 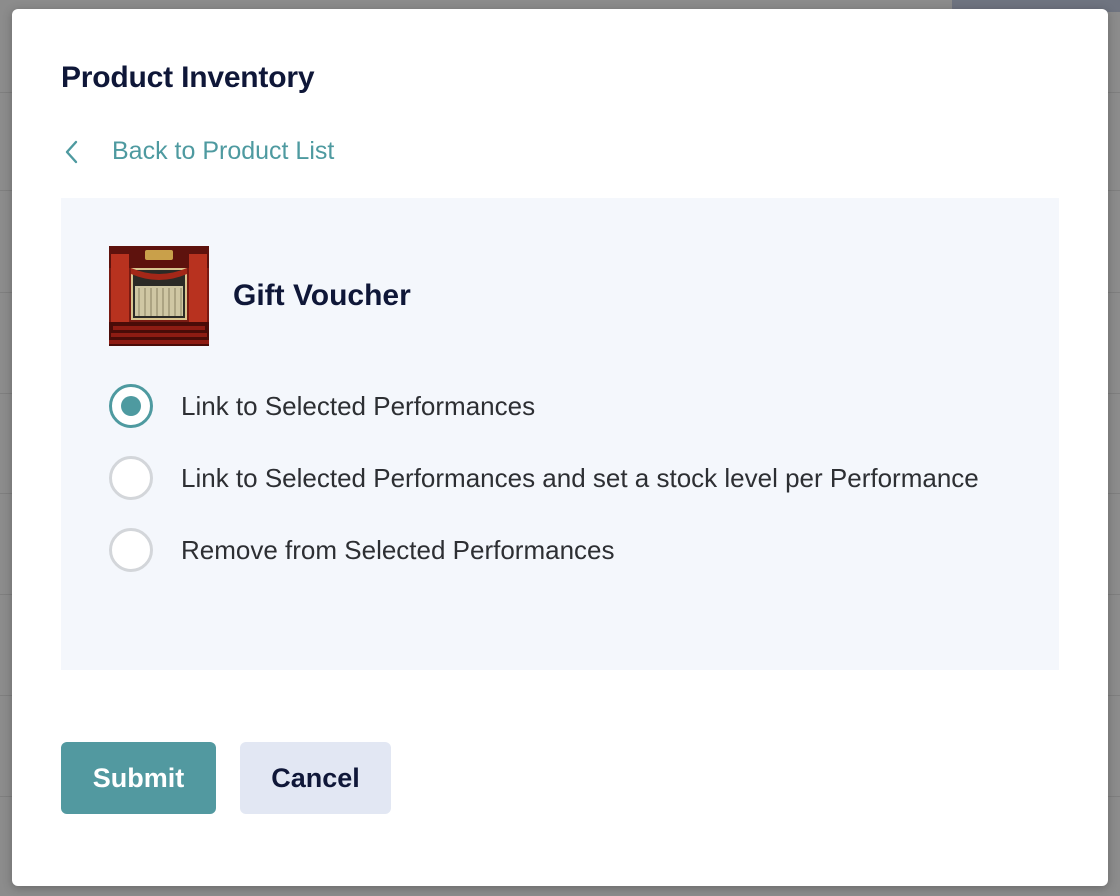 I want to click on option-label: Link to Selected Performances, so click(x=358, y=405).